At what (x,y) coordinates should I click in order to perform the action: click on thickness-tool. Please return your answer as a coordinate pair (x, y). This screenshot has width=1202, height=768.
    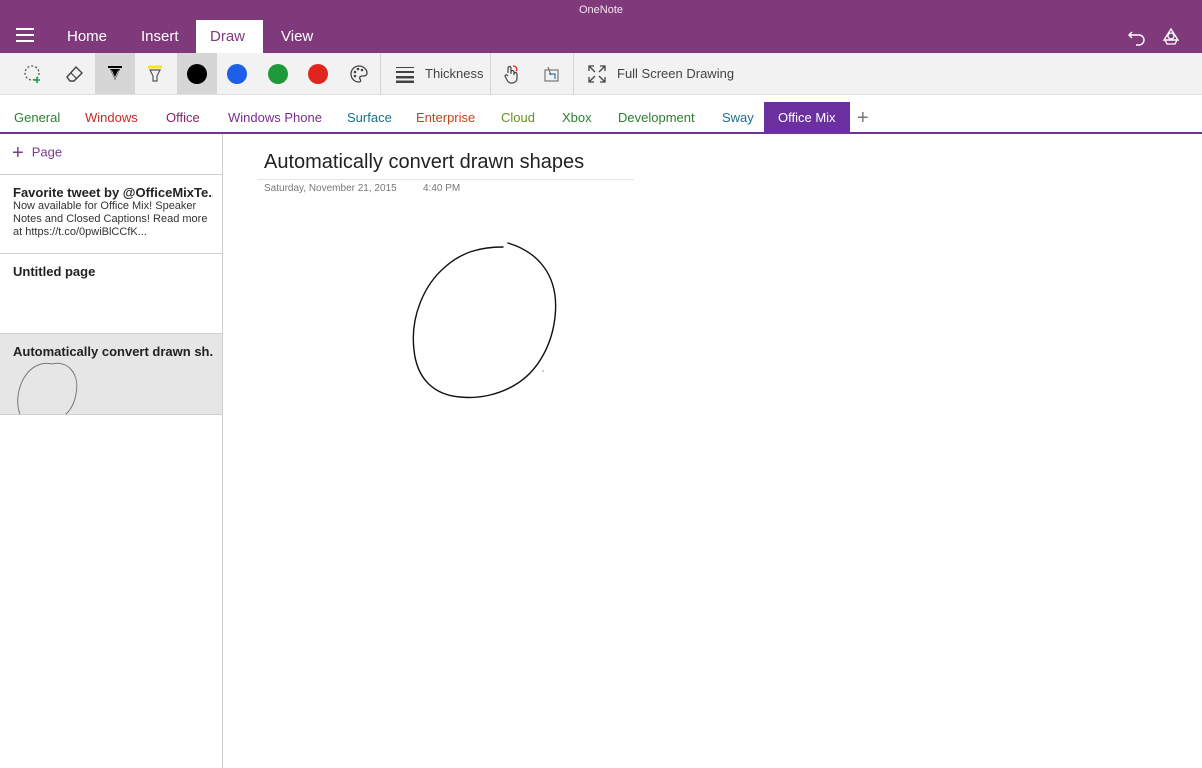
    Looking at the image, I should click on (405, 73).